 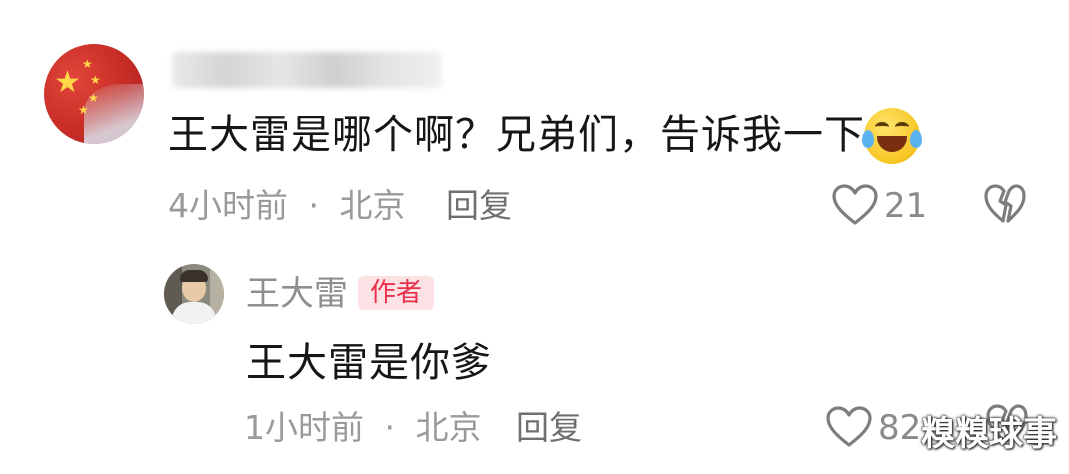 I want to click on reply-location: 北京, so click(x=448, y=427).